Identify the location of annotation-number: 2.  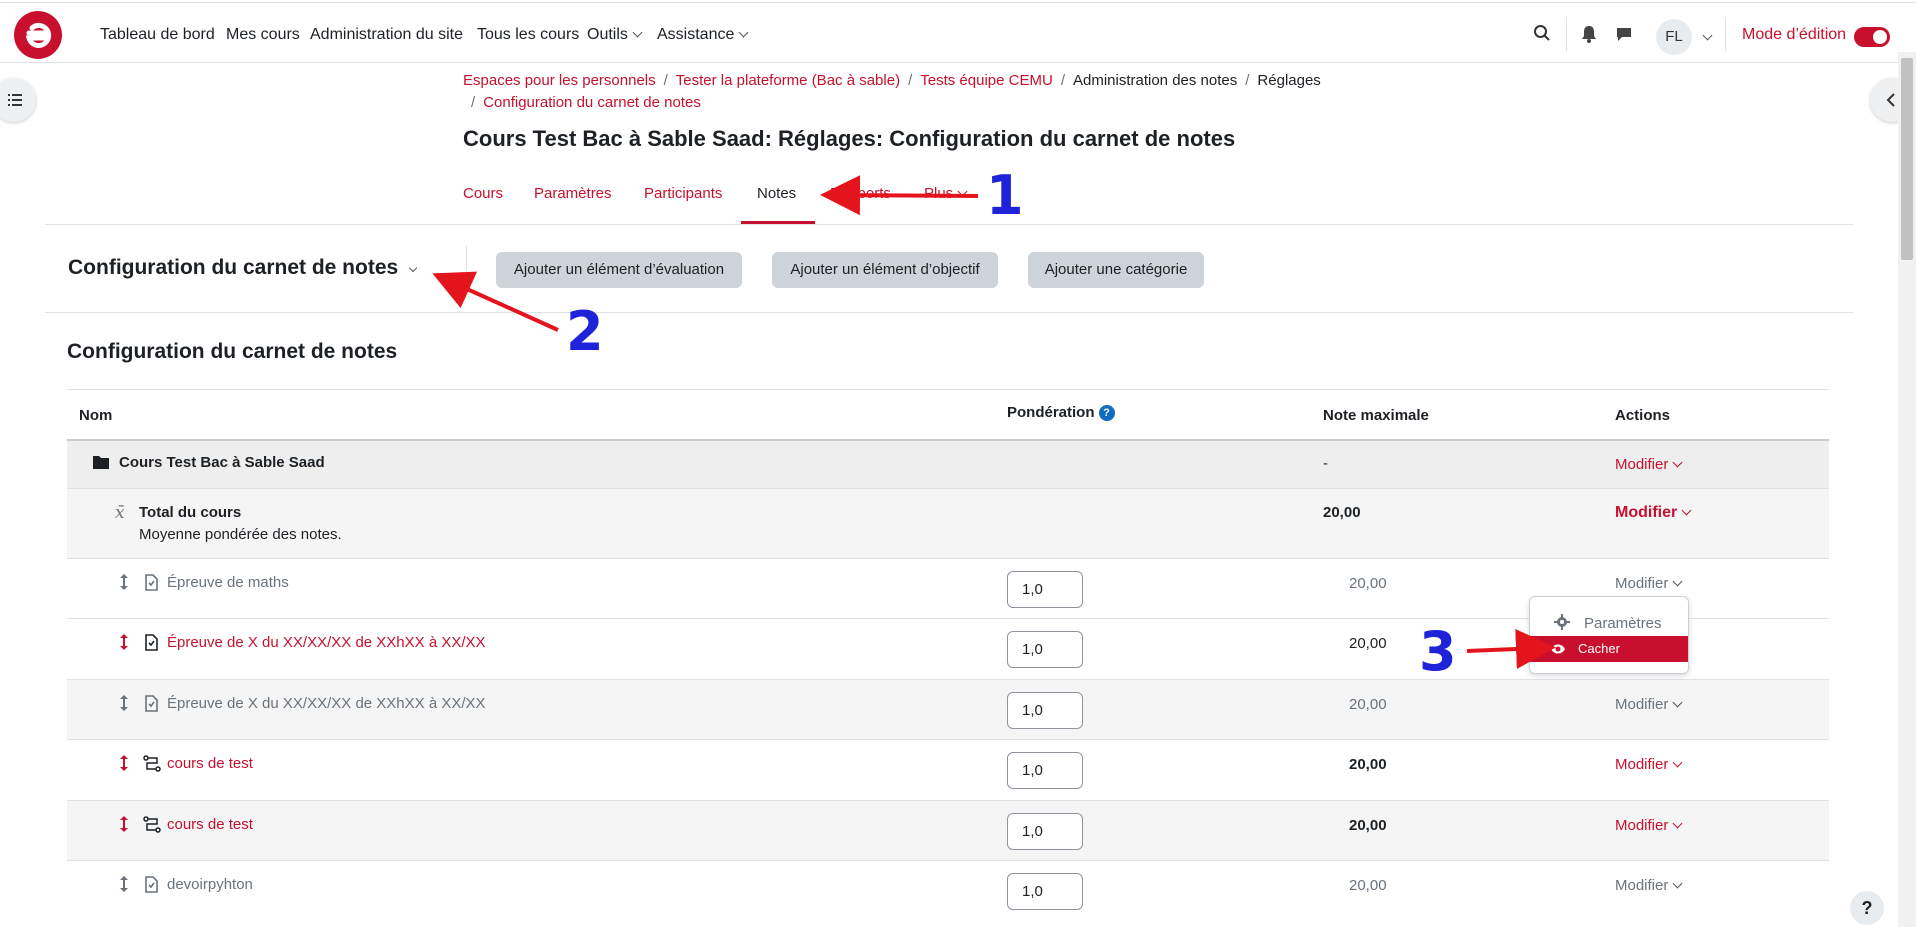
(585, 331).